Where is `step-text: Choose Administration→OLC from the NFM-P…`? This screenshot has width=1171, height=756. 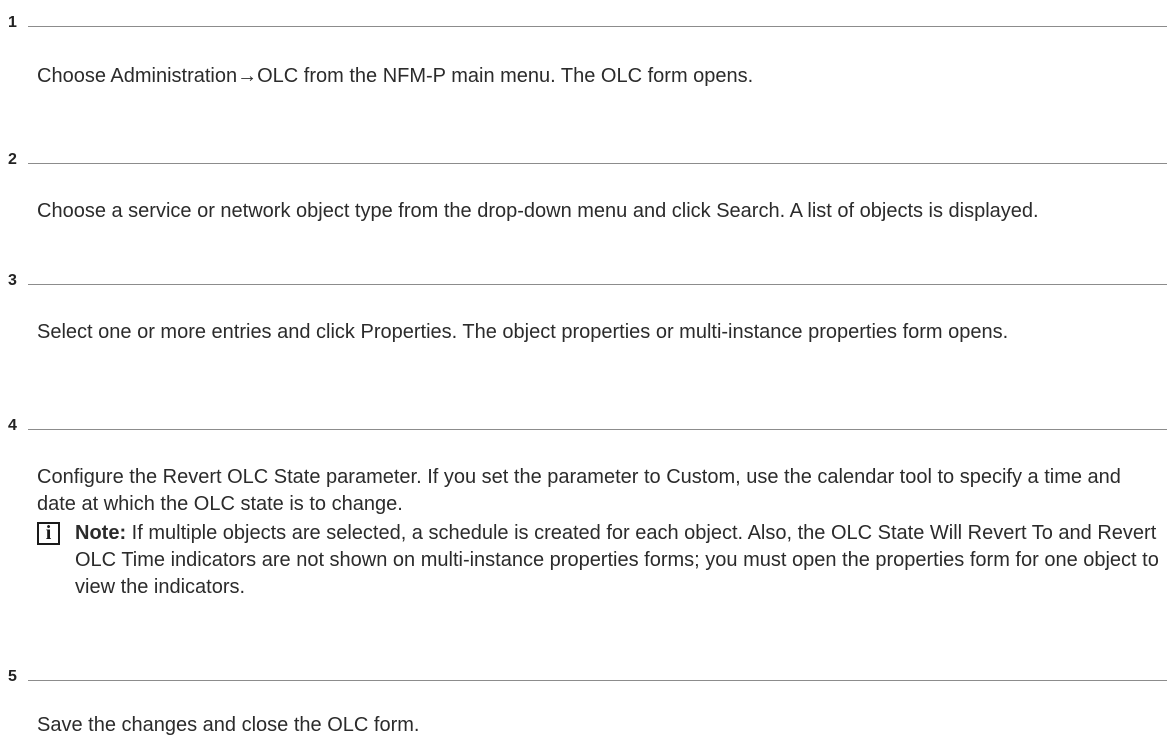
step-text: Choose Administration→OLC from the NFM-P… is located at coordinates (395, 76).